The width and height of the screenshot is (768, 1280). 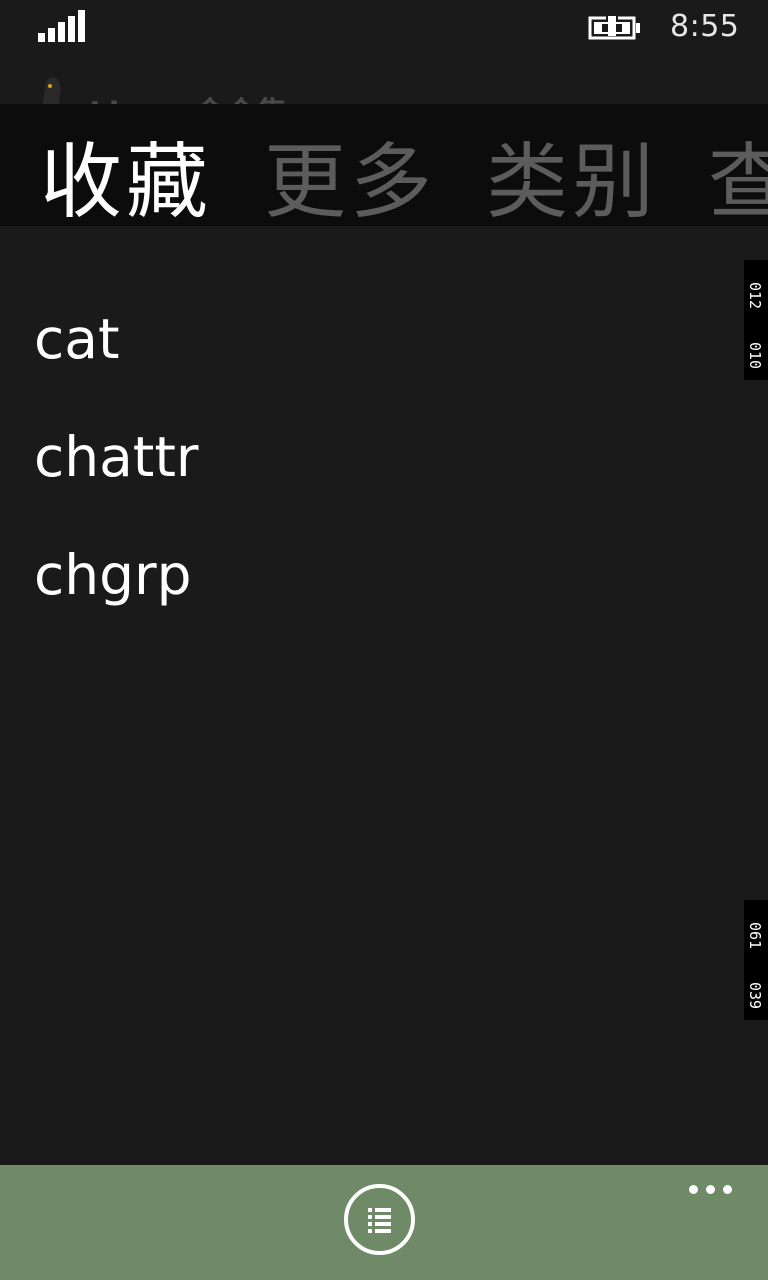 I want to click on app-bar, so click(x=384, y=1222).